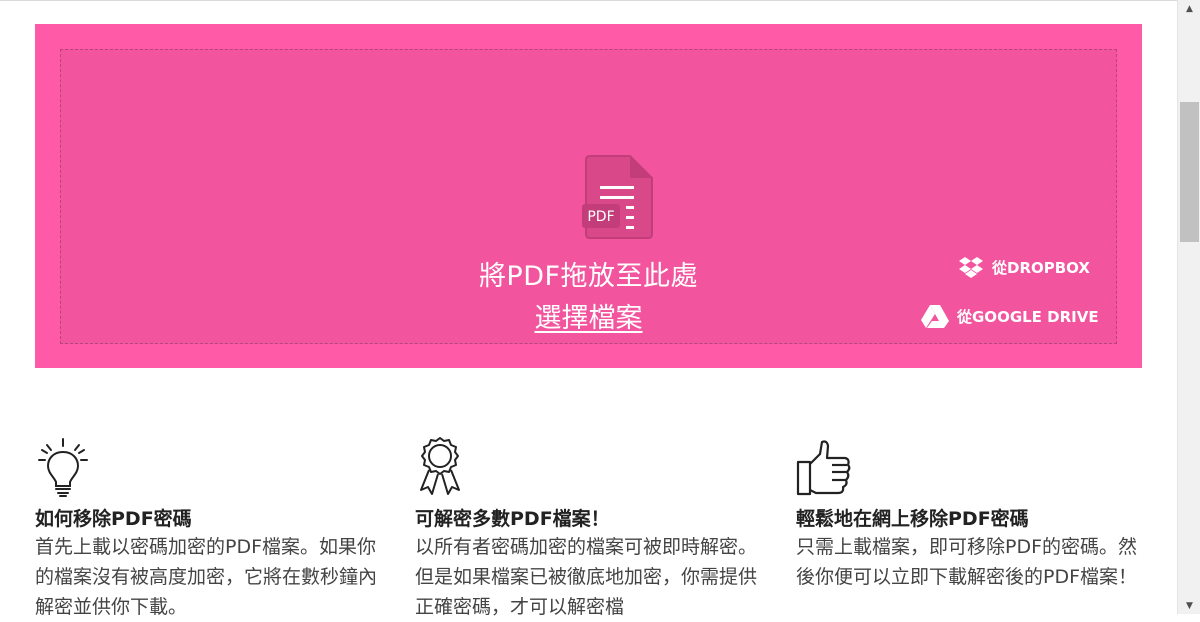 Image resolution: width=1200 pixels, height=622 pixels. Describe the element at coordinates (617, 197) in the screenshot. I see `pdf-file-icon: PDF` at that location.